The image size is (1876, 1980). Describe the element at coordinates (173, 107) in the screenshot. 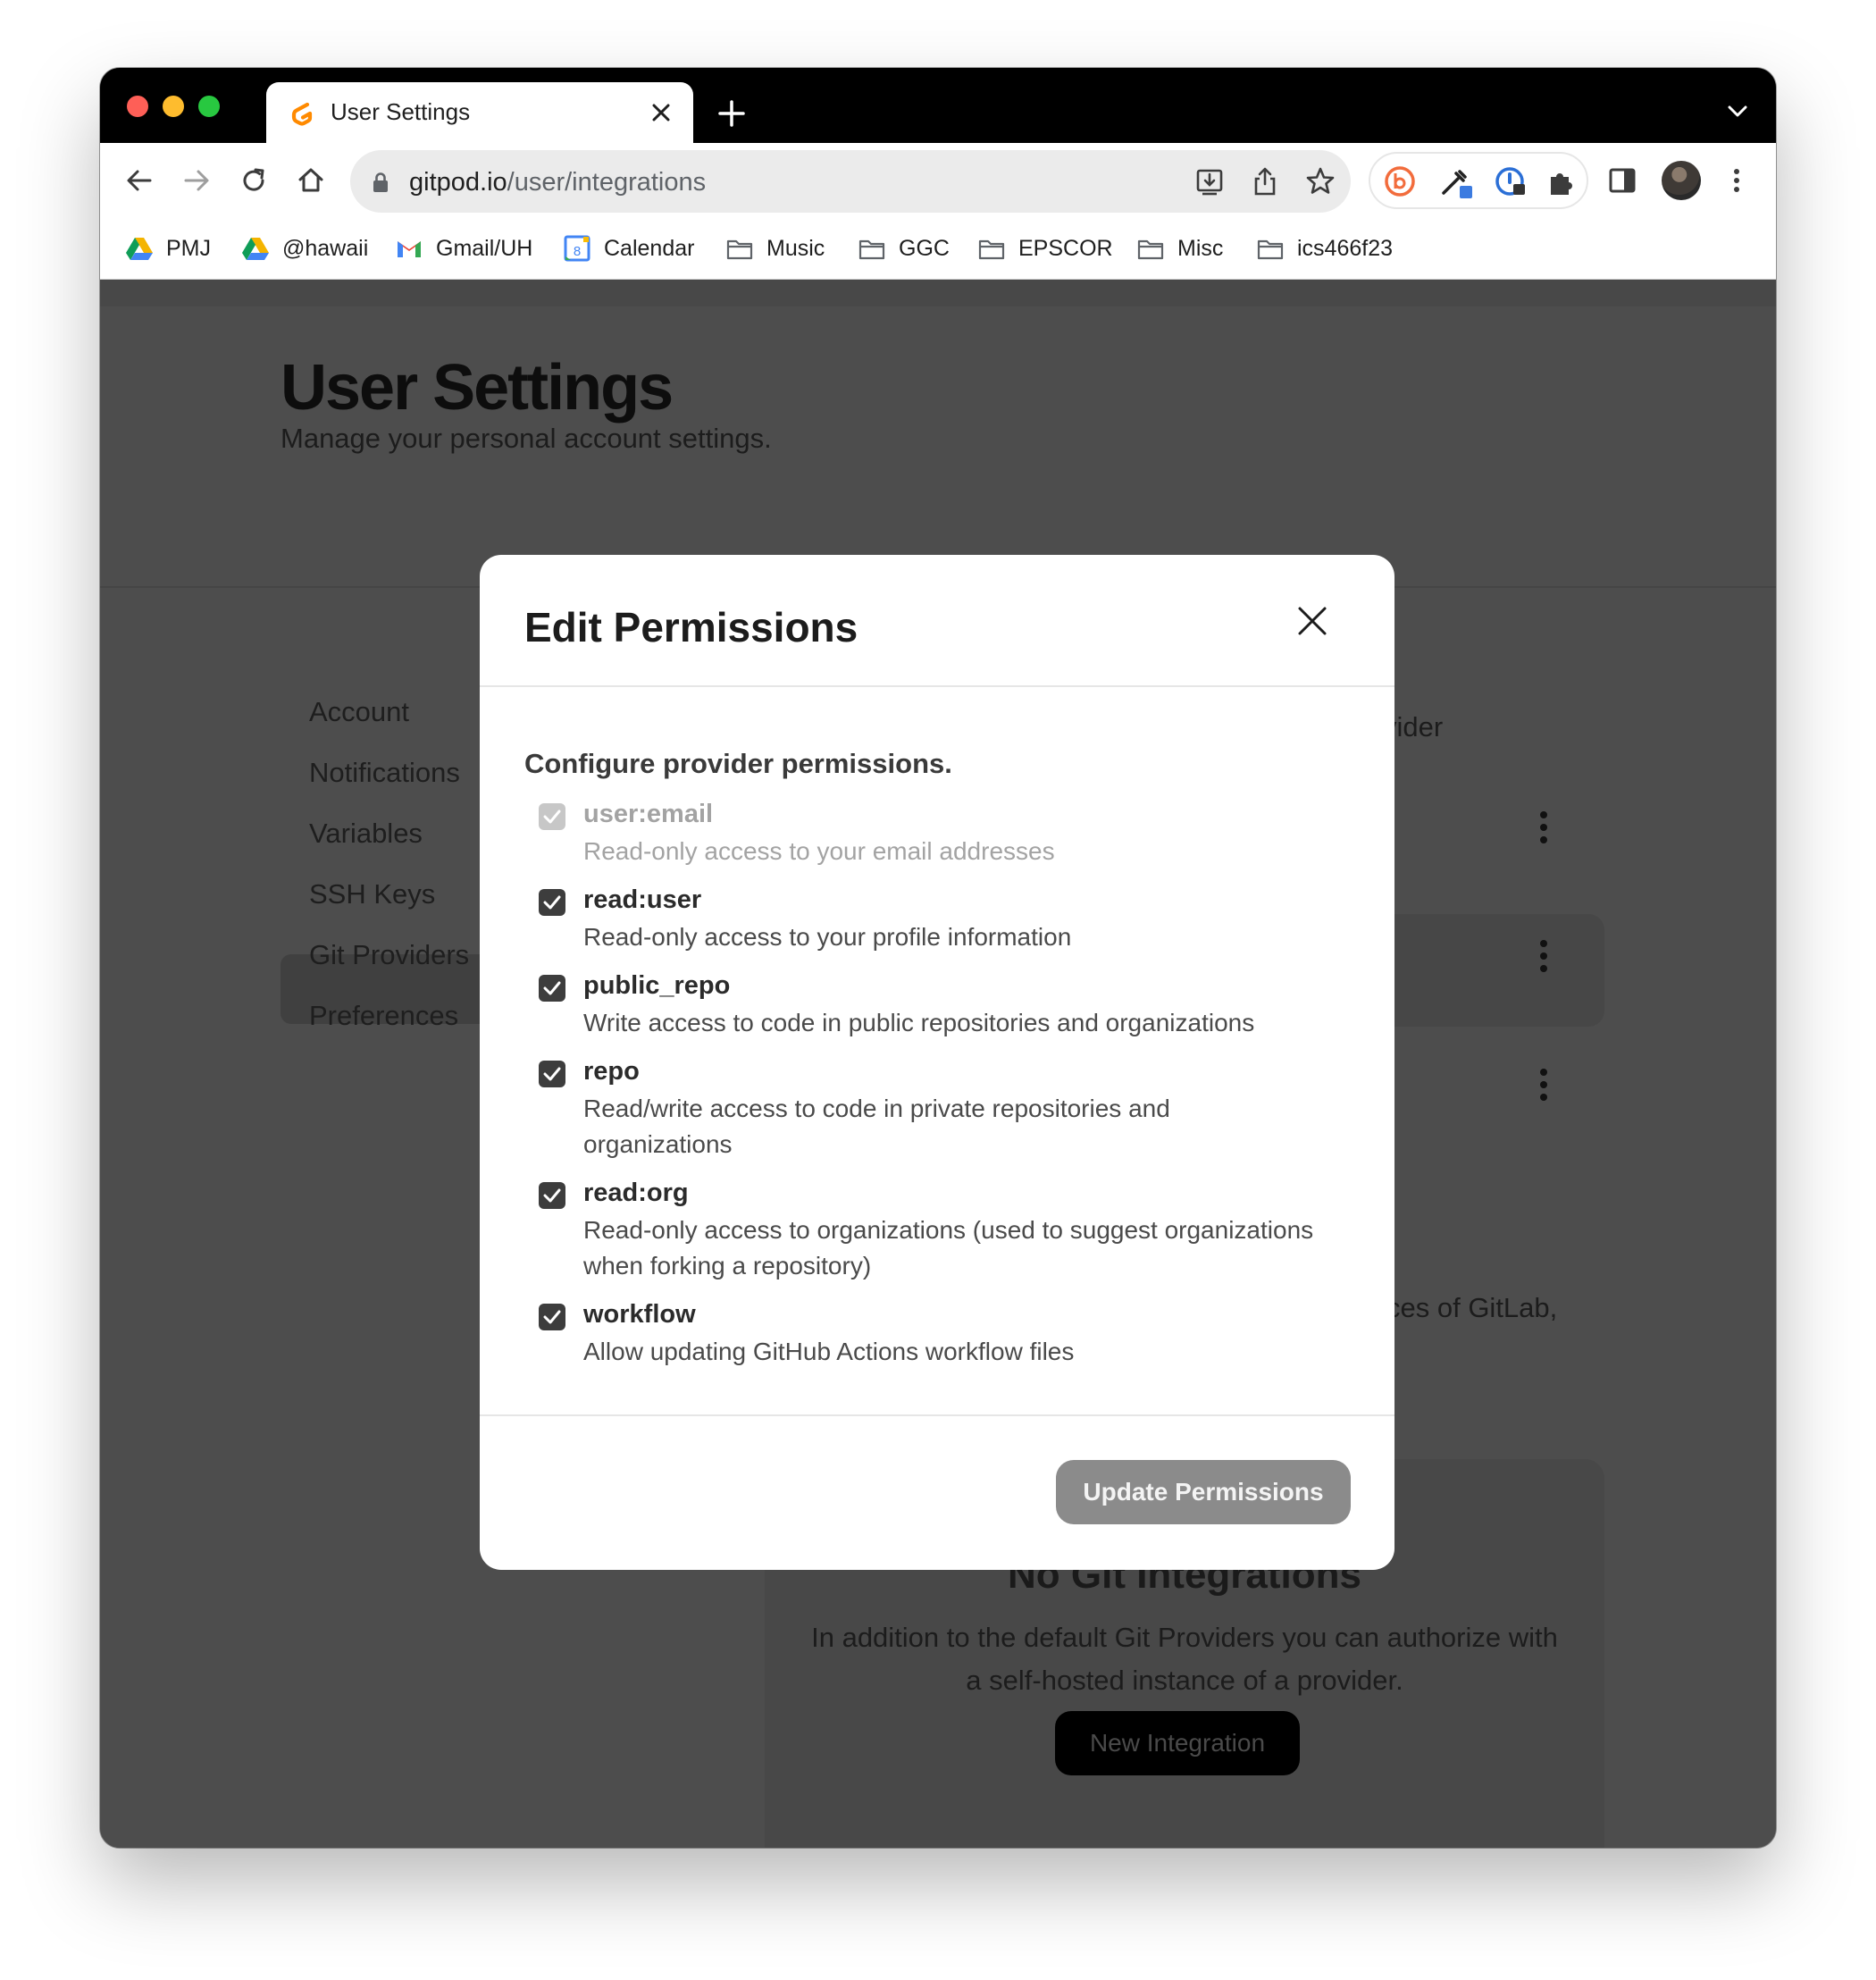

I see `minimize-window-button` at that location.